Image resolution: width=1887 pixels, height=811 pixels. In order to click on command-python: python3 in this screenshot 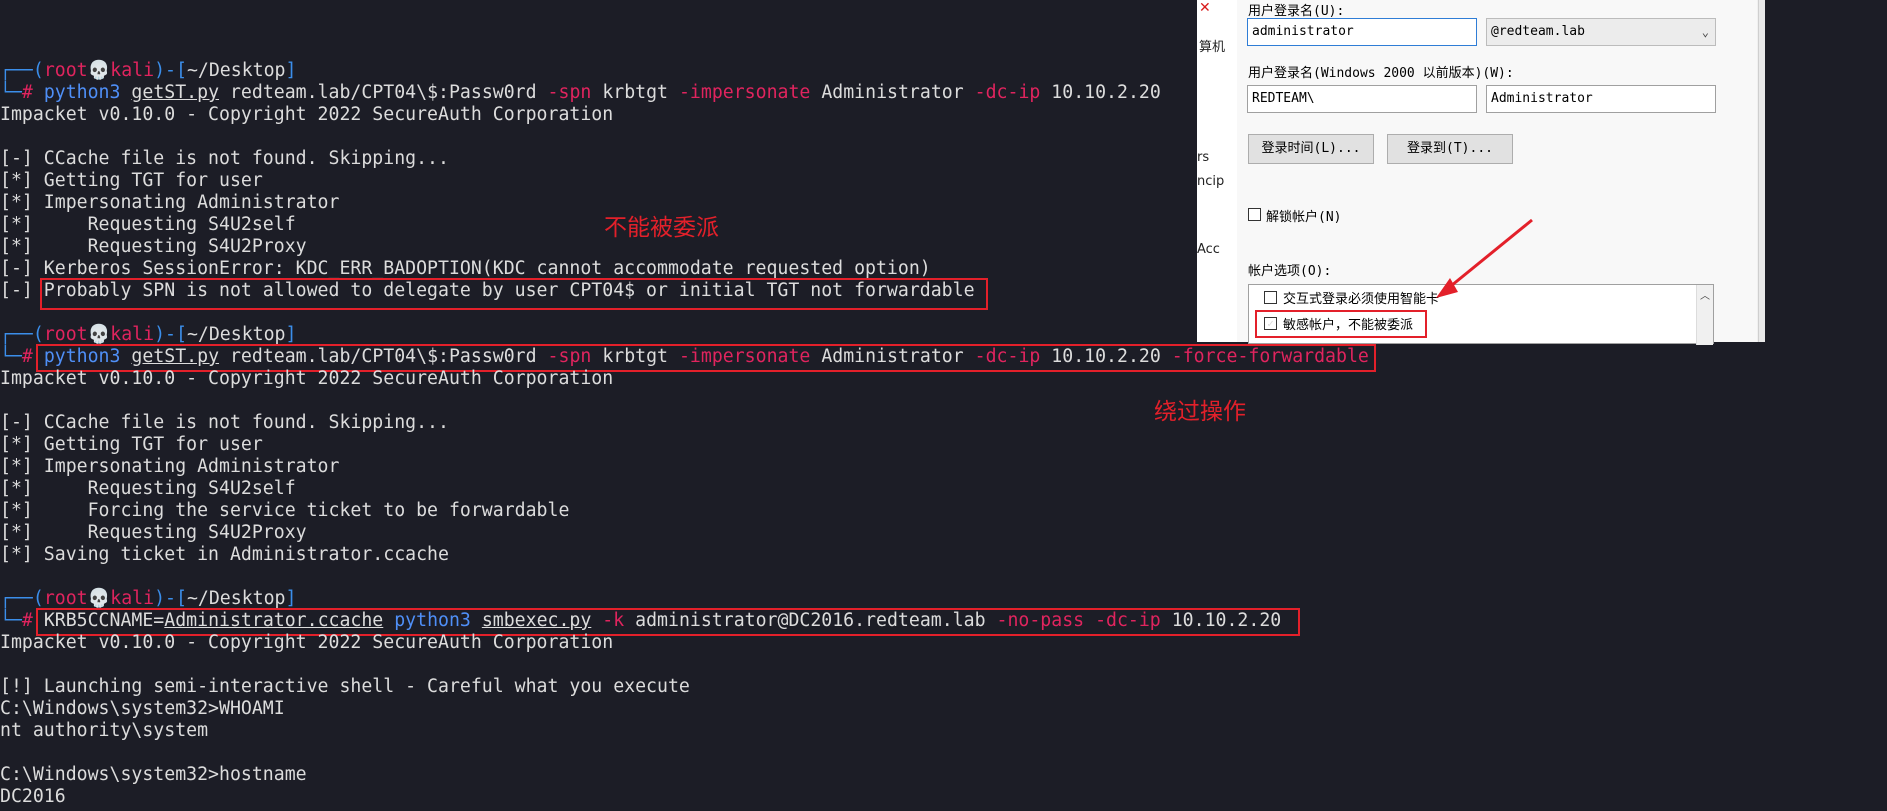, I will do `click(82, 92)`.